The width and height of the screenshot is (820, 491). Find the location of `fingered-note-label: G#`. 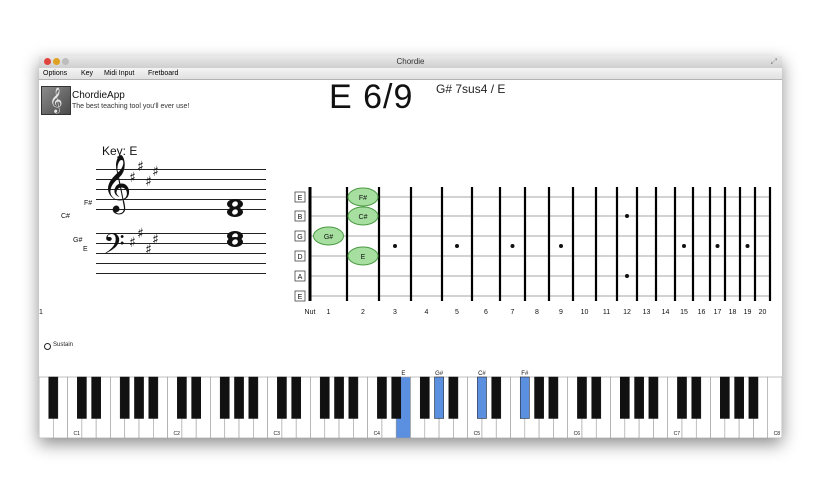

fingered-note-label: G# is located at coordinates (328, 237).